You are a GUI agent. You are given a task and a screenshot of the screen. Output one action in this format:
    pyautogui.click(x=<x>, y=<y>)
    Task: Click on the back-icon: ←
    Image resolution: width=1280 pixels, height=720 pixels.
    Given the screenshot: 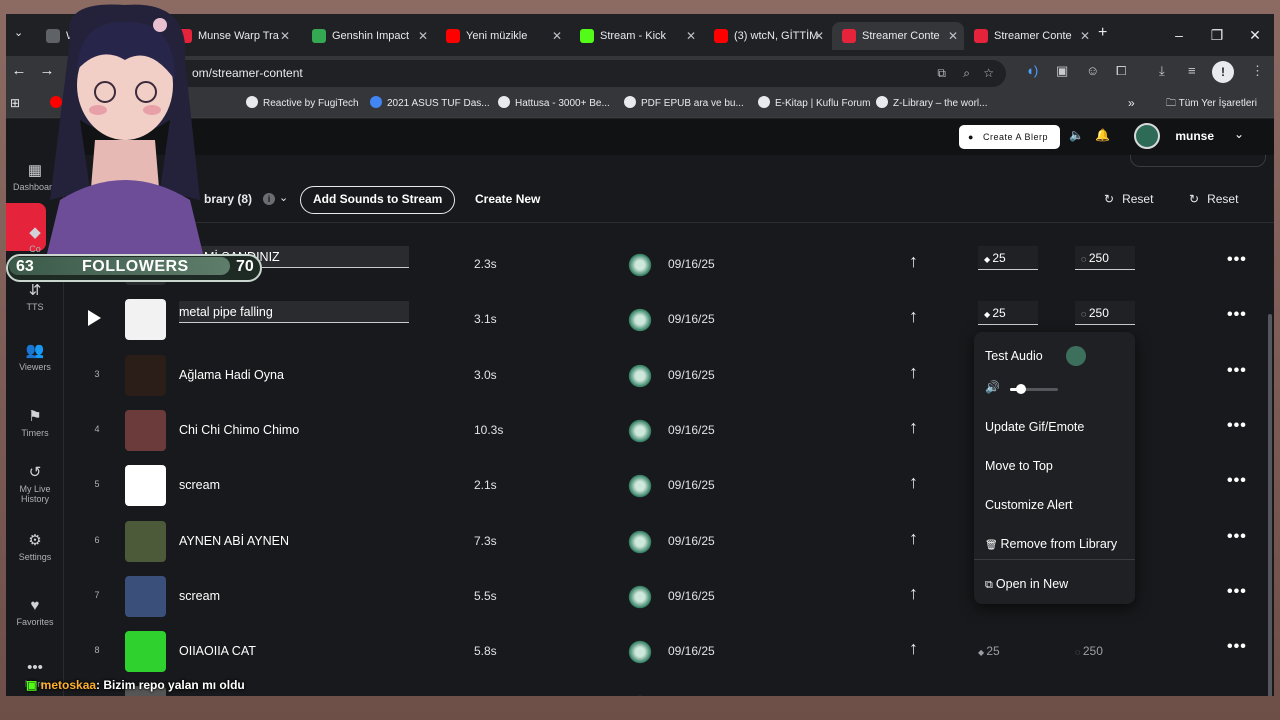 What is the action you would take?
    pyautogui.click(x=19, y=70)
    